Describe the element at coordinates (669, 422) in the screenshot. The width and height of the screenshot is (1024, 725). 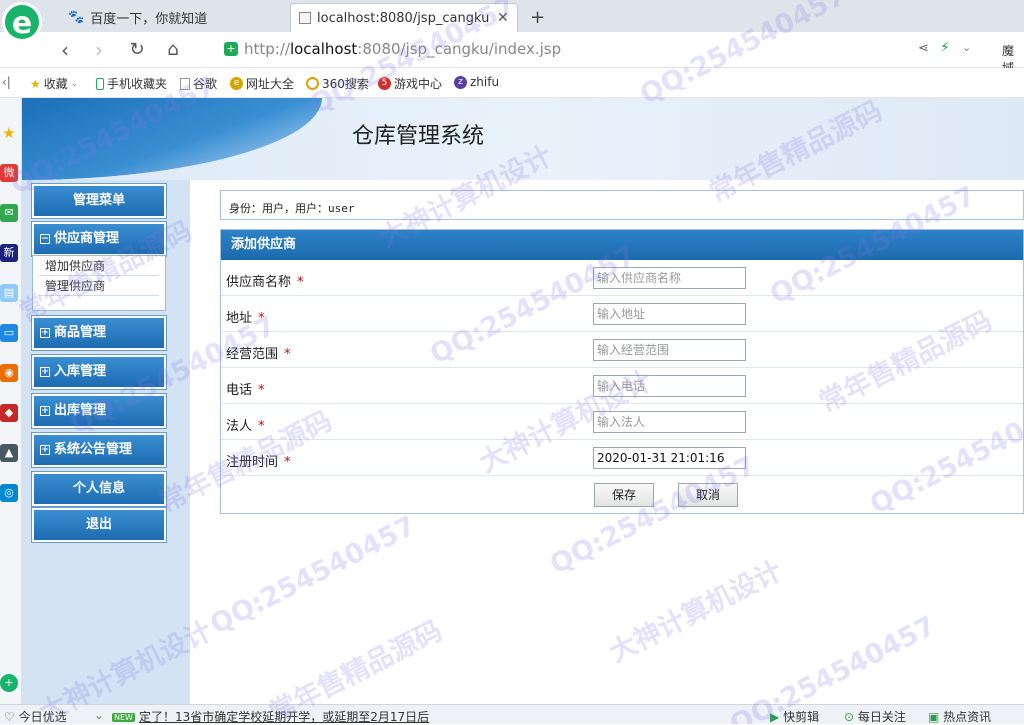
I see `legal-person-input` at that location.